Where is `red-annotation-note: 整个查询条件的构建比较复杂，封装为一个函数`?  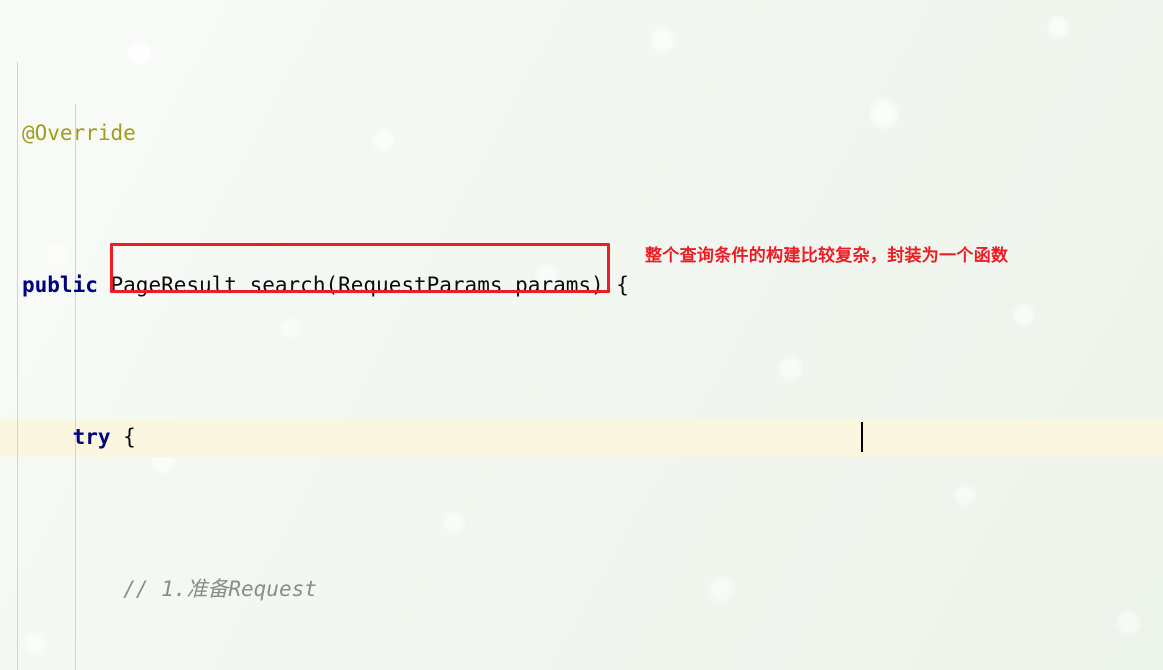
red-annotation-note: 整个查询条件的构建比较复杂，封装为一个函数 is located at coordinates (827, 256).